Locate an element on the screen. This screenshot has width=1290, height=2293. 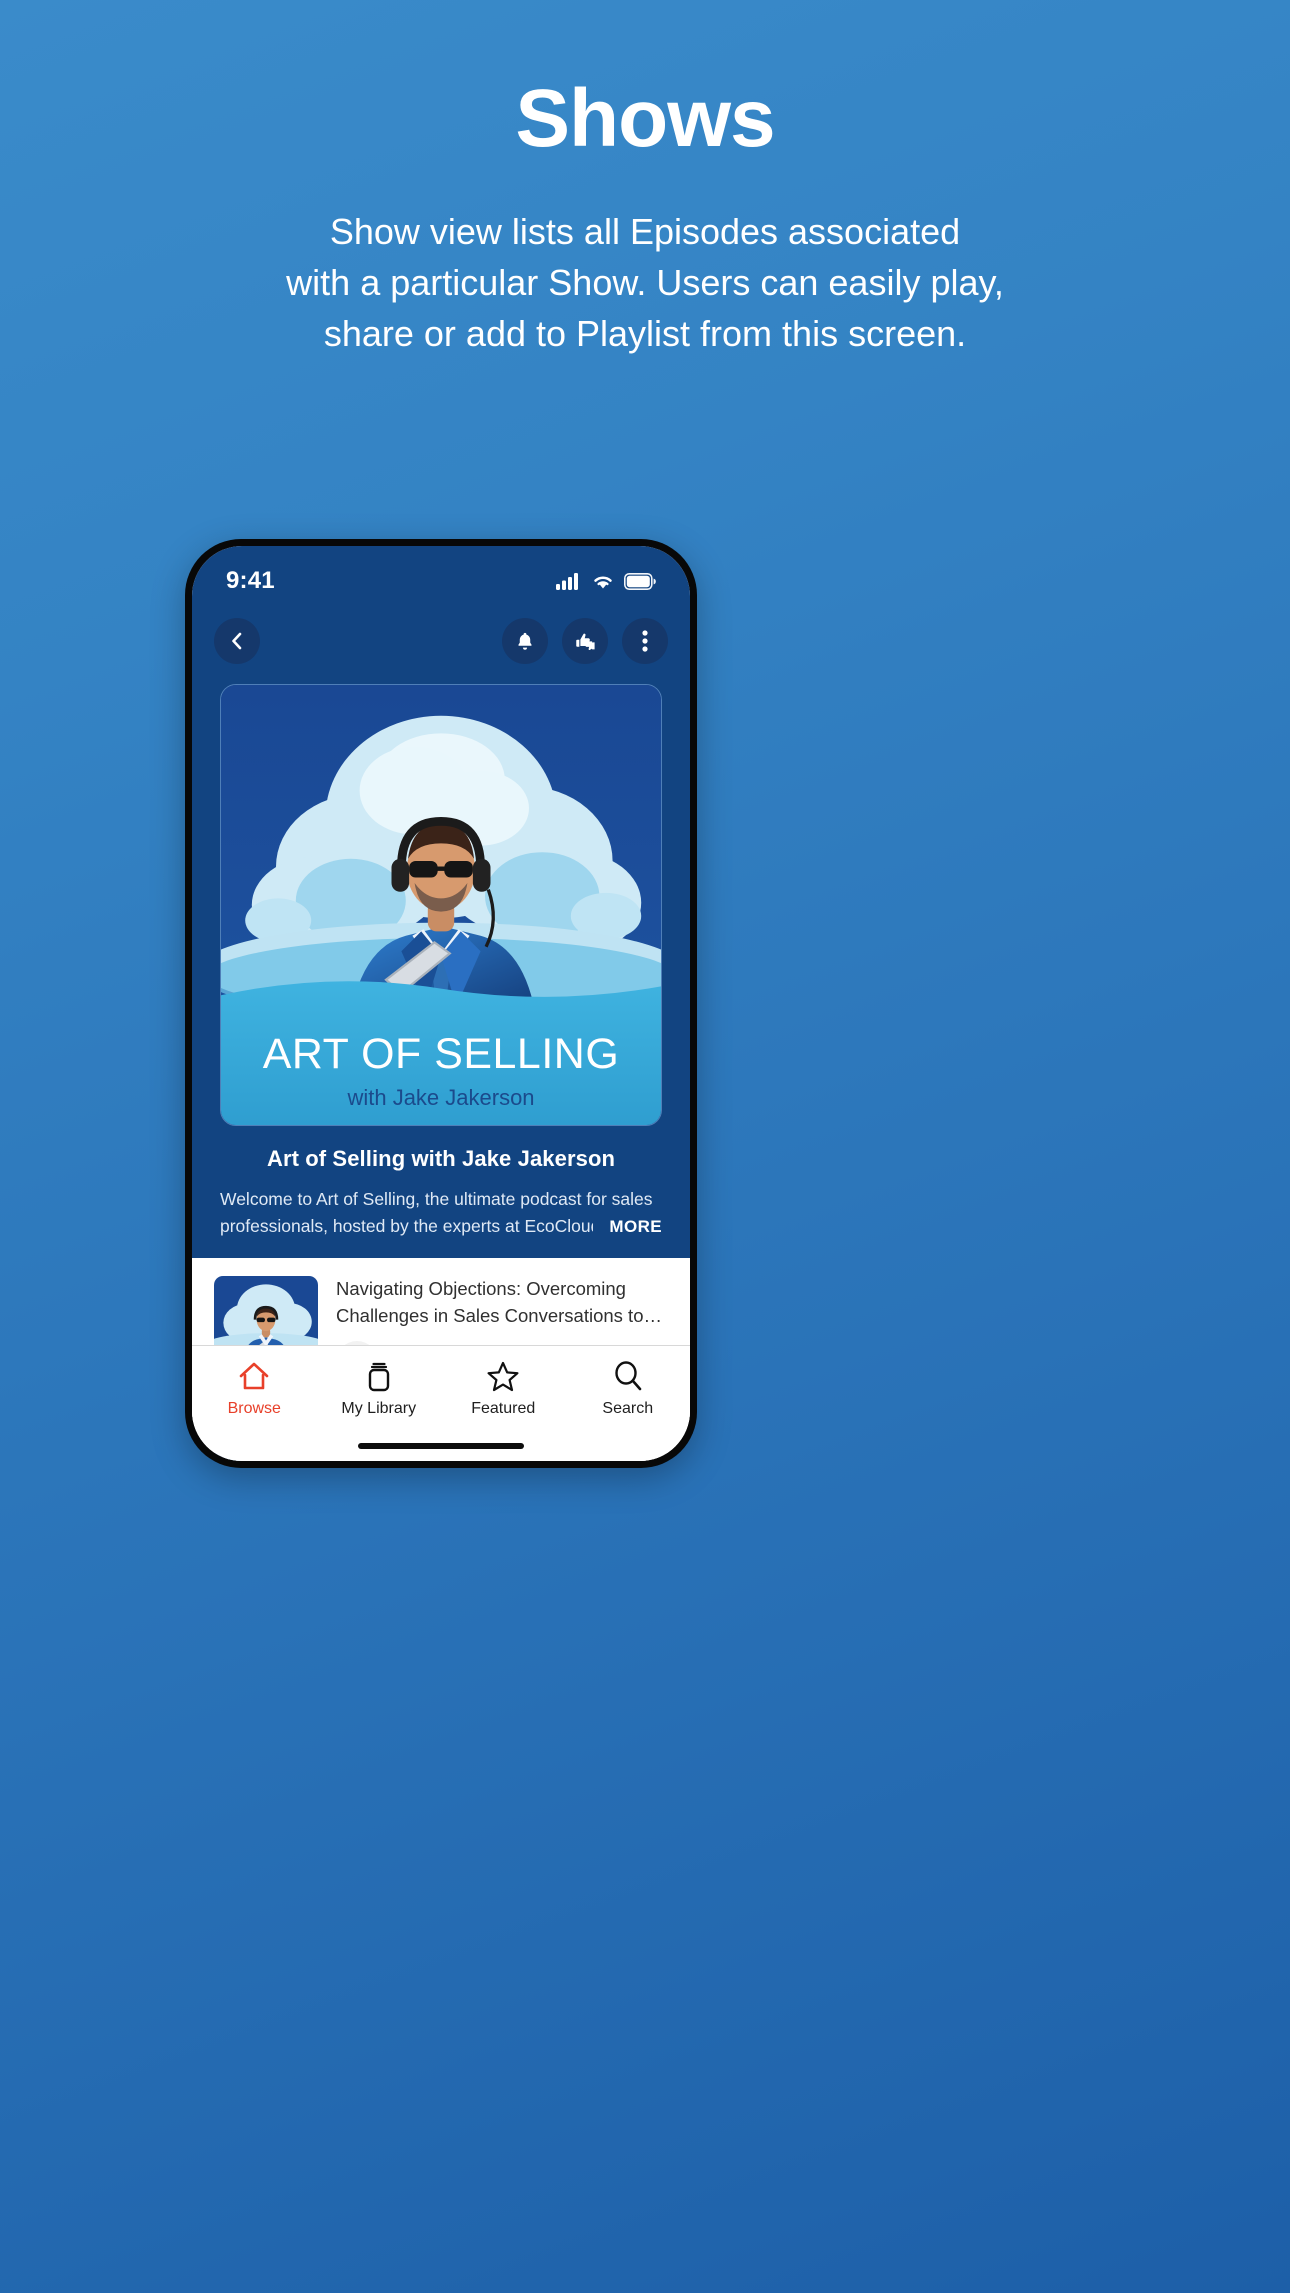
top-nav-actions is located at coordinates (585, 641).